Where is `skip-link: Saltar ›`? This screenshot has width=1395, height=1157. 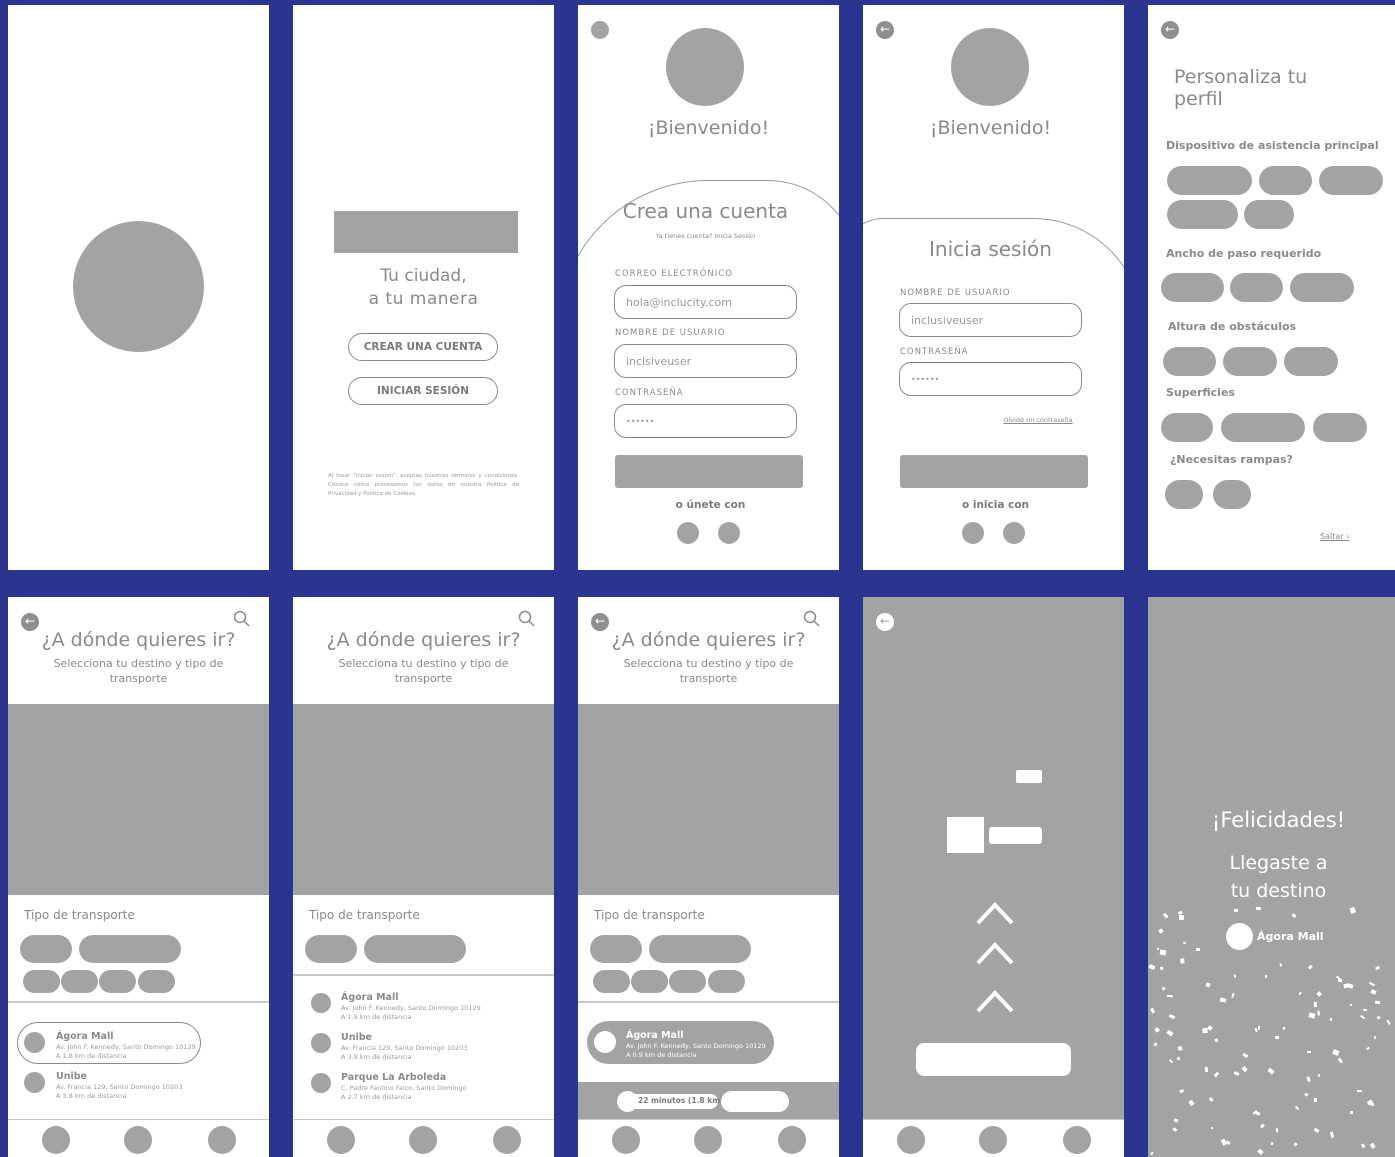 skip-link: Saltar › is located at coordinates (1334, 536).